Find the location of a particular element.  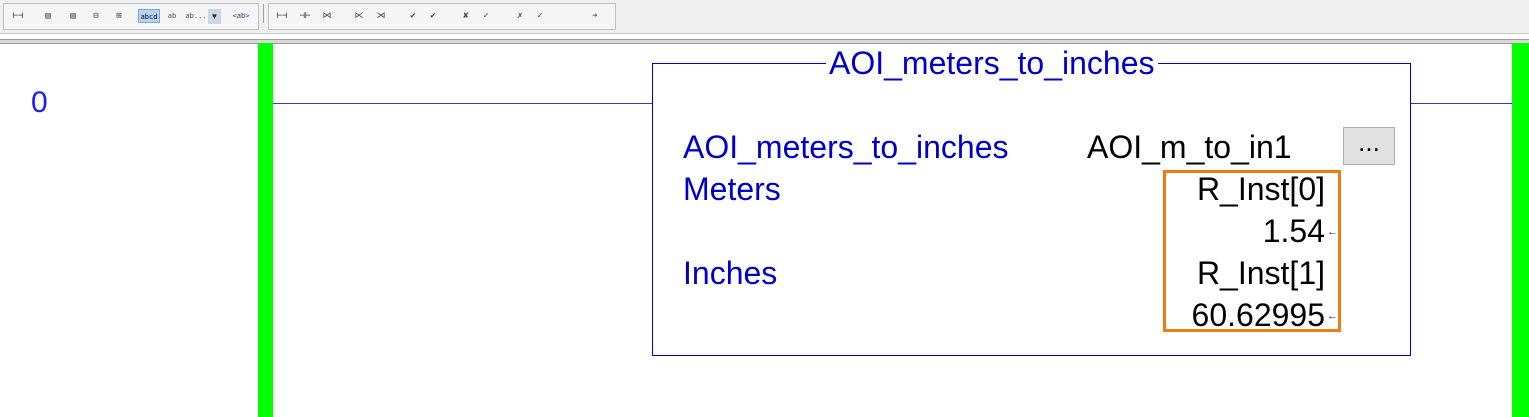

branch-icon: ⊢⊣ is located at coordinates (18, 16).